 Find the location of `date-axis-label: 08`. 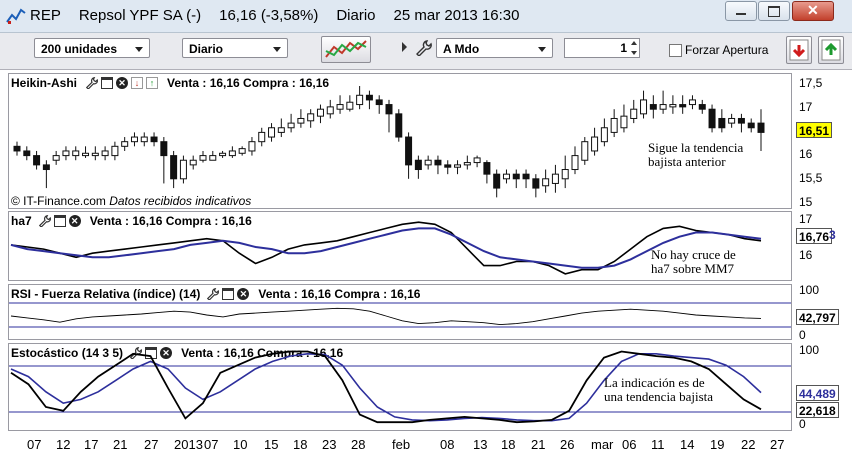

date-axis-label: 08 is located at coordinates (447, 444).